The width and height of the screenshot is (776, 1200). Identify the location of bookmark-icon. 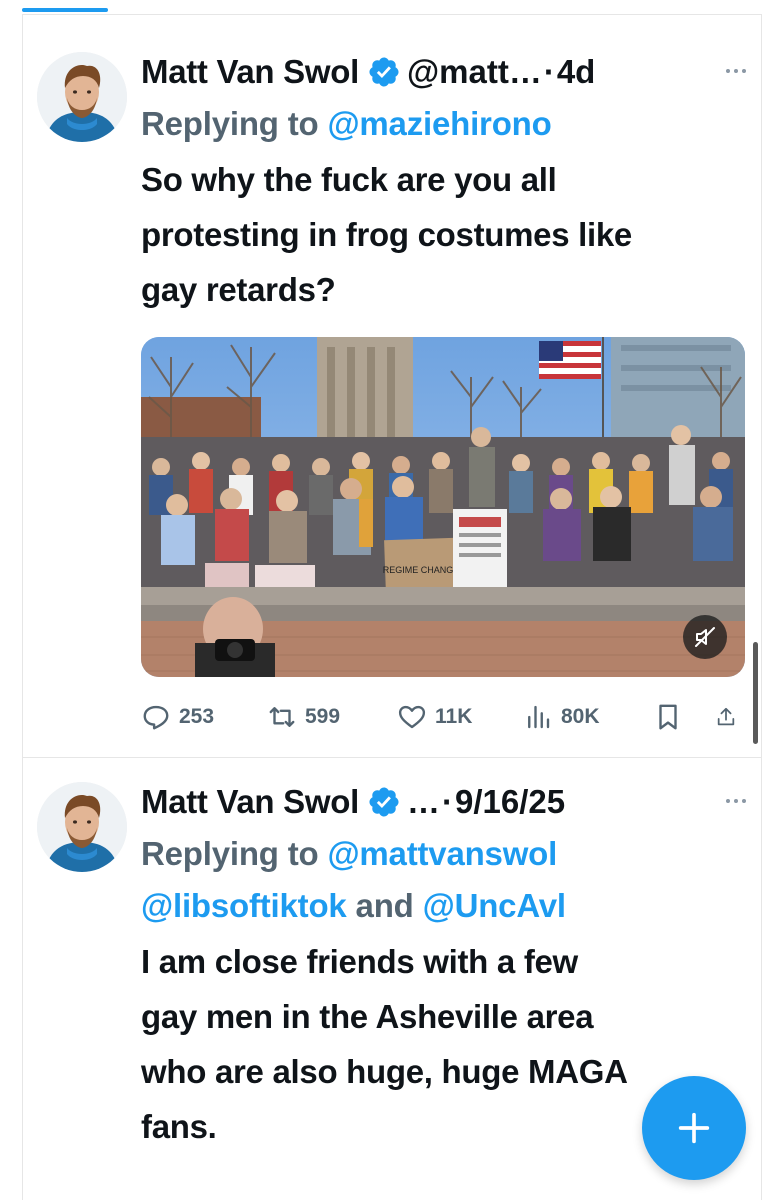
(668, 717).